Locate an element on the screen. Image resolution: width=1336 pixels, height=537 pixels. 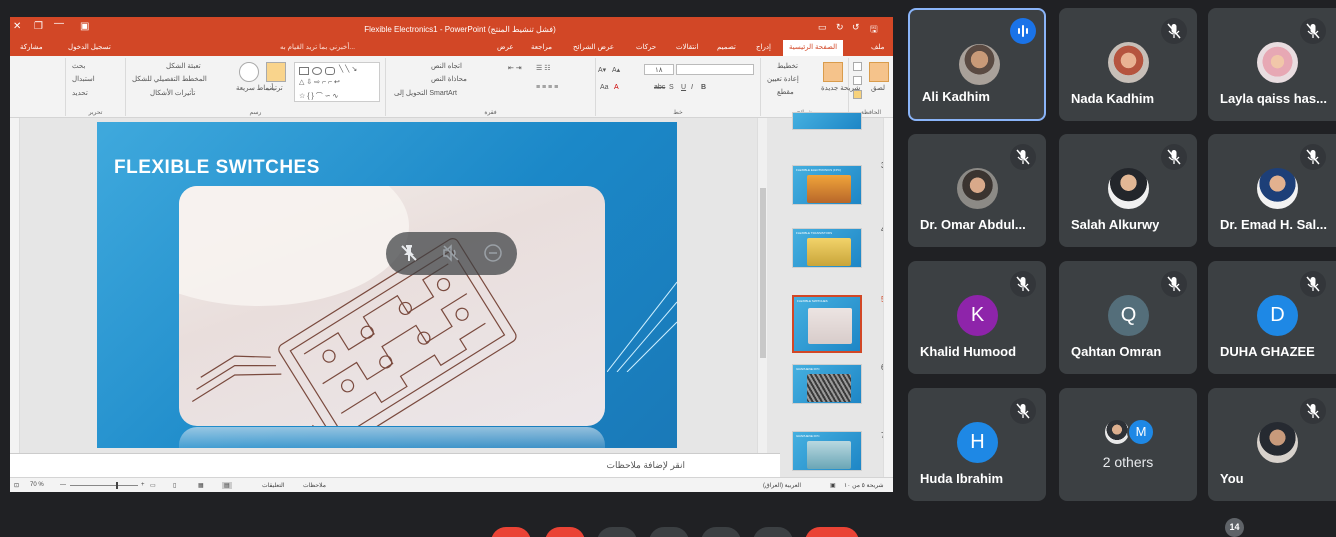
remove-tile-icon is located at coordinates (493, 253).